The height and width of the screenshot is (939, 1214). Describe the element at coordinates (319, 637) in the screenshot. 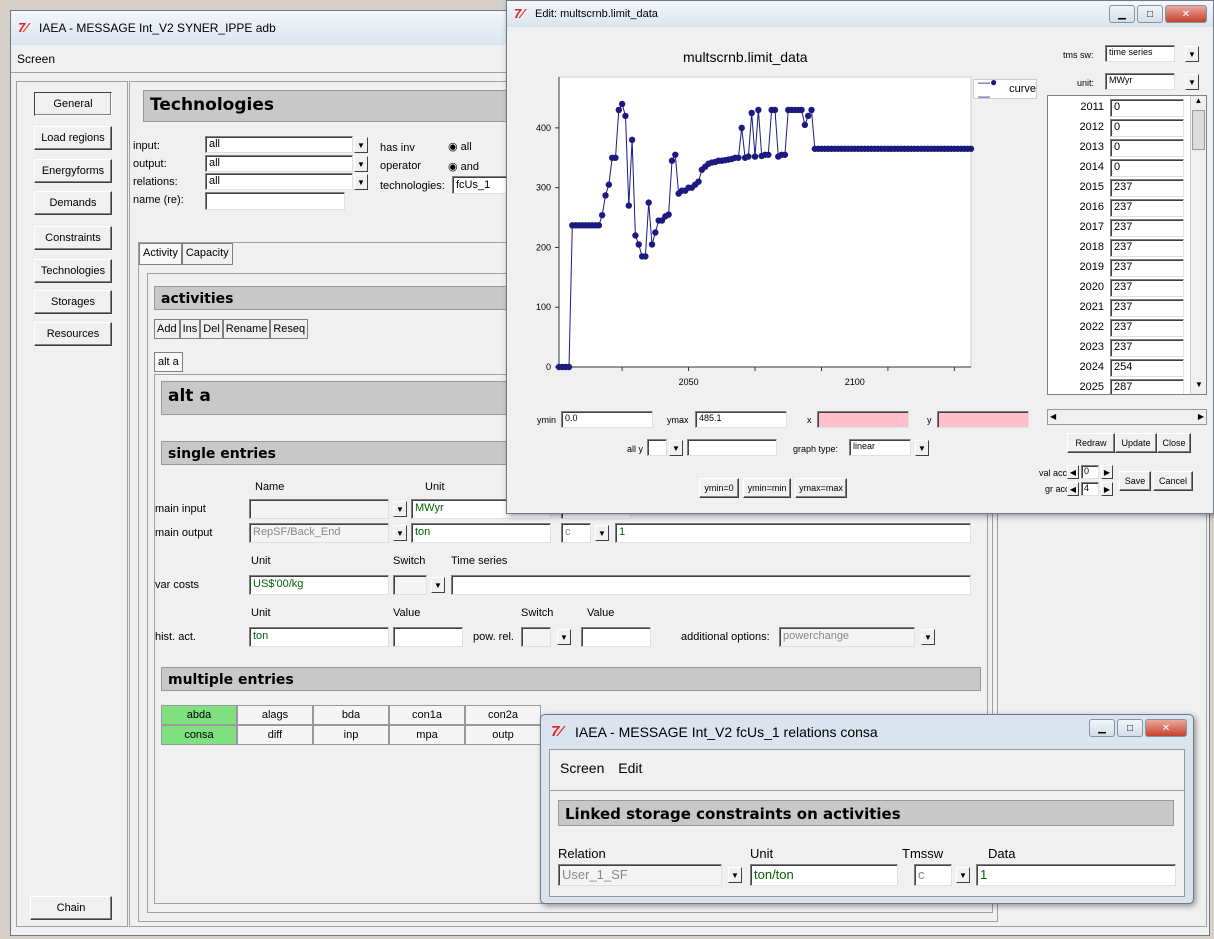

I see `hist-act-unit-field: ton` at that location.